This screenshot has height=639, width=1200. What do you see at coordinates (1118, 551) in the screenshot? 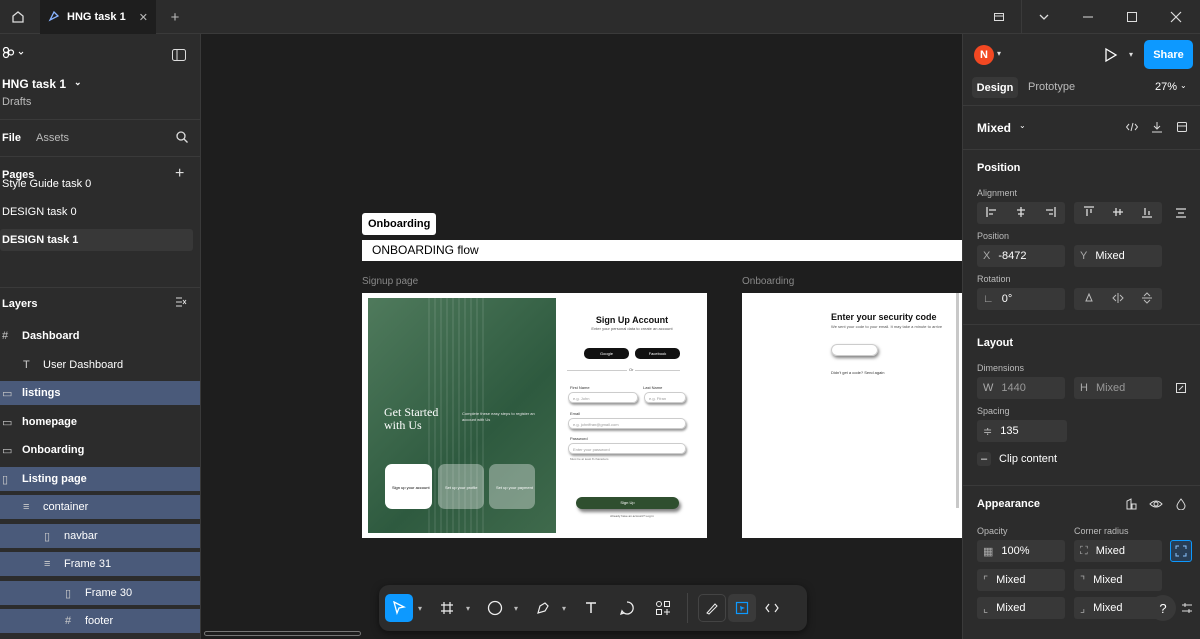
I see `corner-radius-field: ⛶ Mixed` at bounding box center [1118, 551].